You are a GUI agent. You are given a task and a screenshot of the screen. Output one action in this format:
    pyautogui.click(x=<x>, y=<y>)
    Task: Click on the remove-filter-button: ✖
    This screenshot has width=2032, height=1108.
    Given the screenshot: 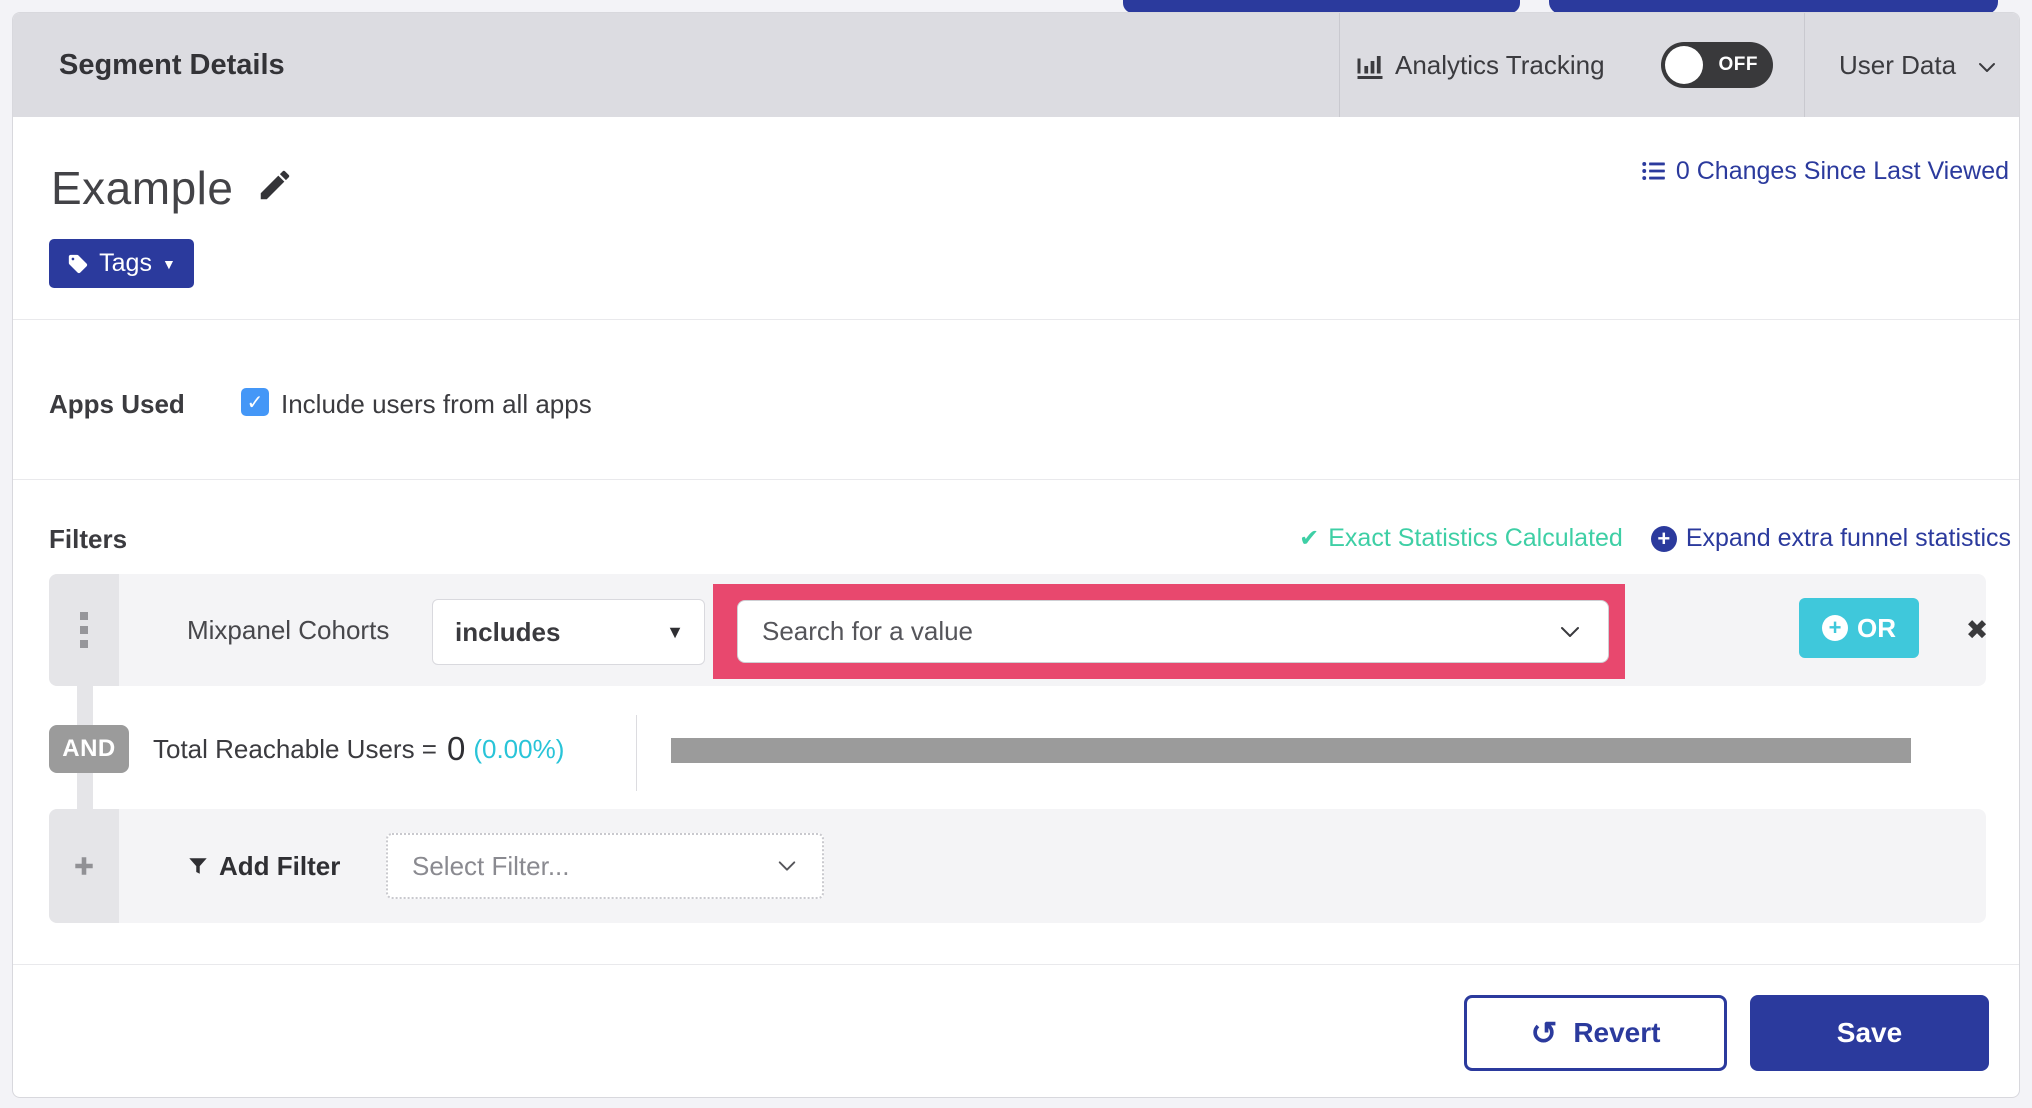 What is the action you would take?
    pyautogui.click(x=1973, y=630)
    